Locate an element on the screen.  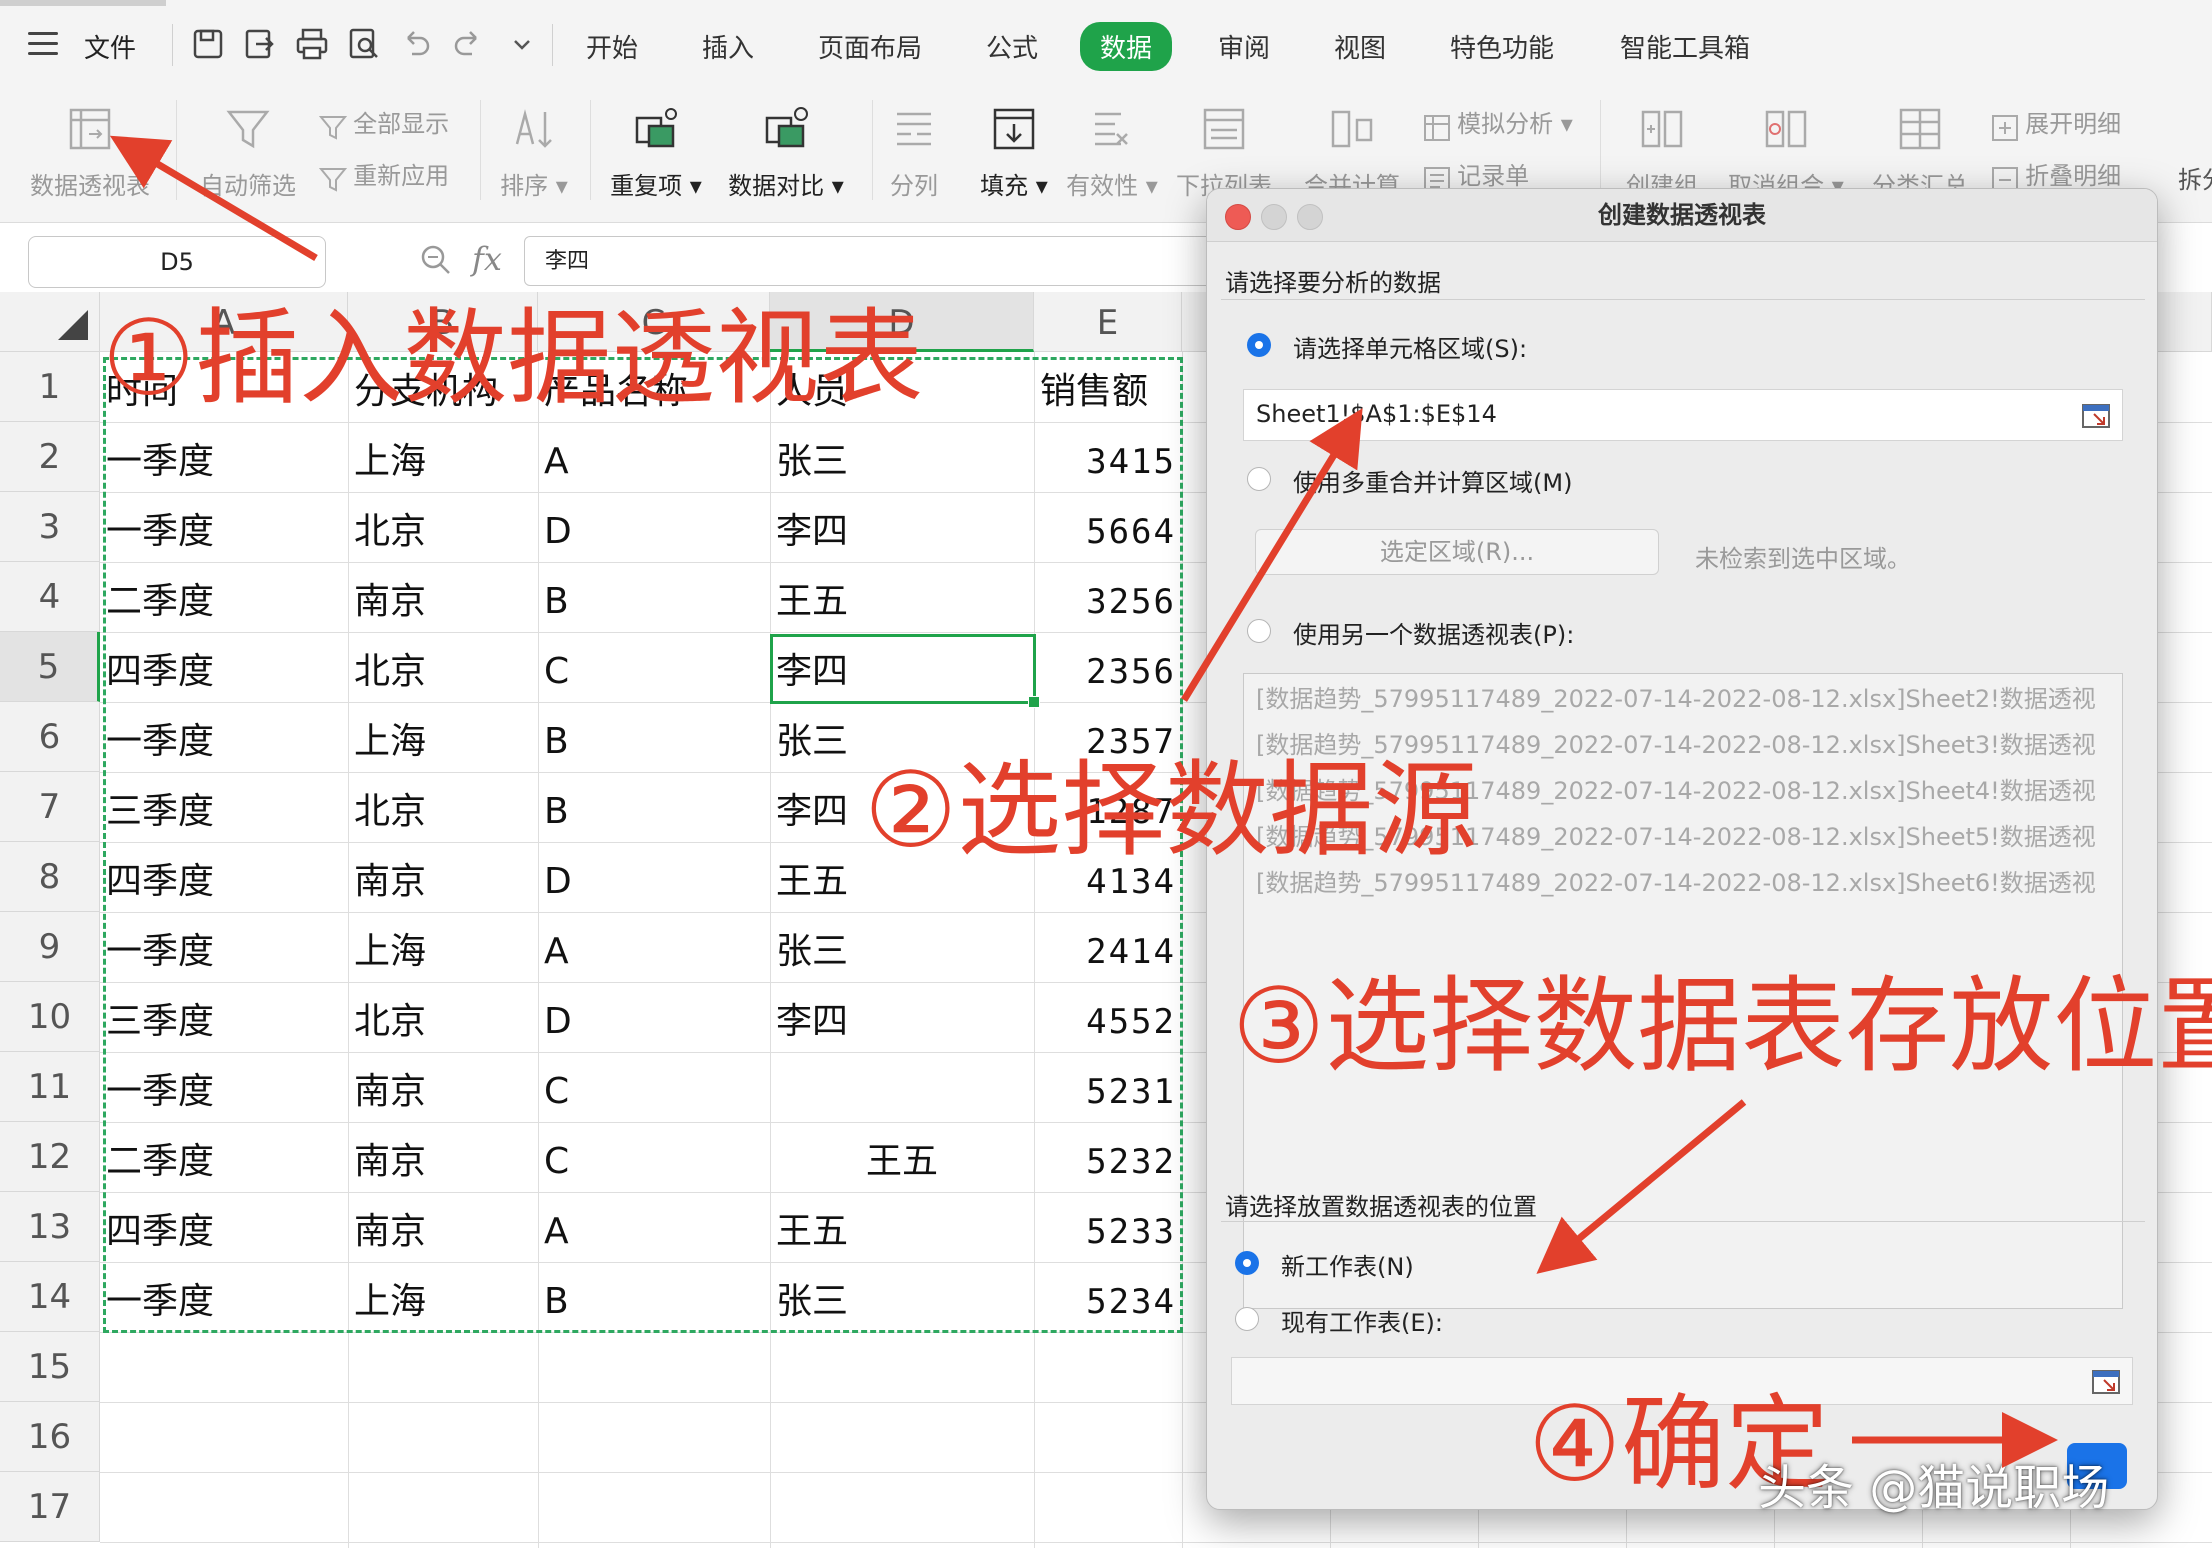
validation-button: 有效性 ▾ is located at coordinates (1112, 152).